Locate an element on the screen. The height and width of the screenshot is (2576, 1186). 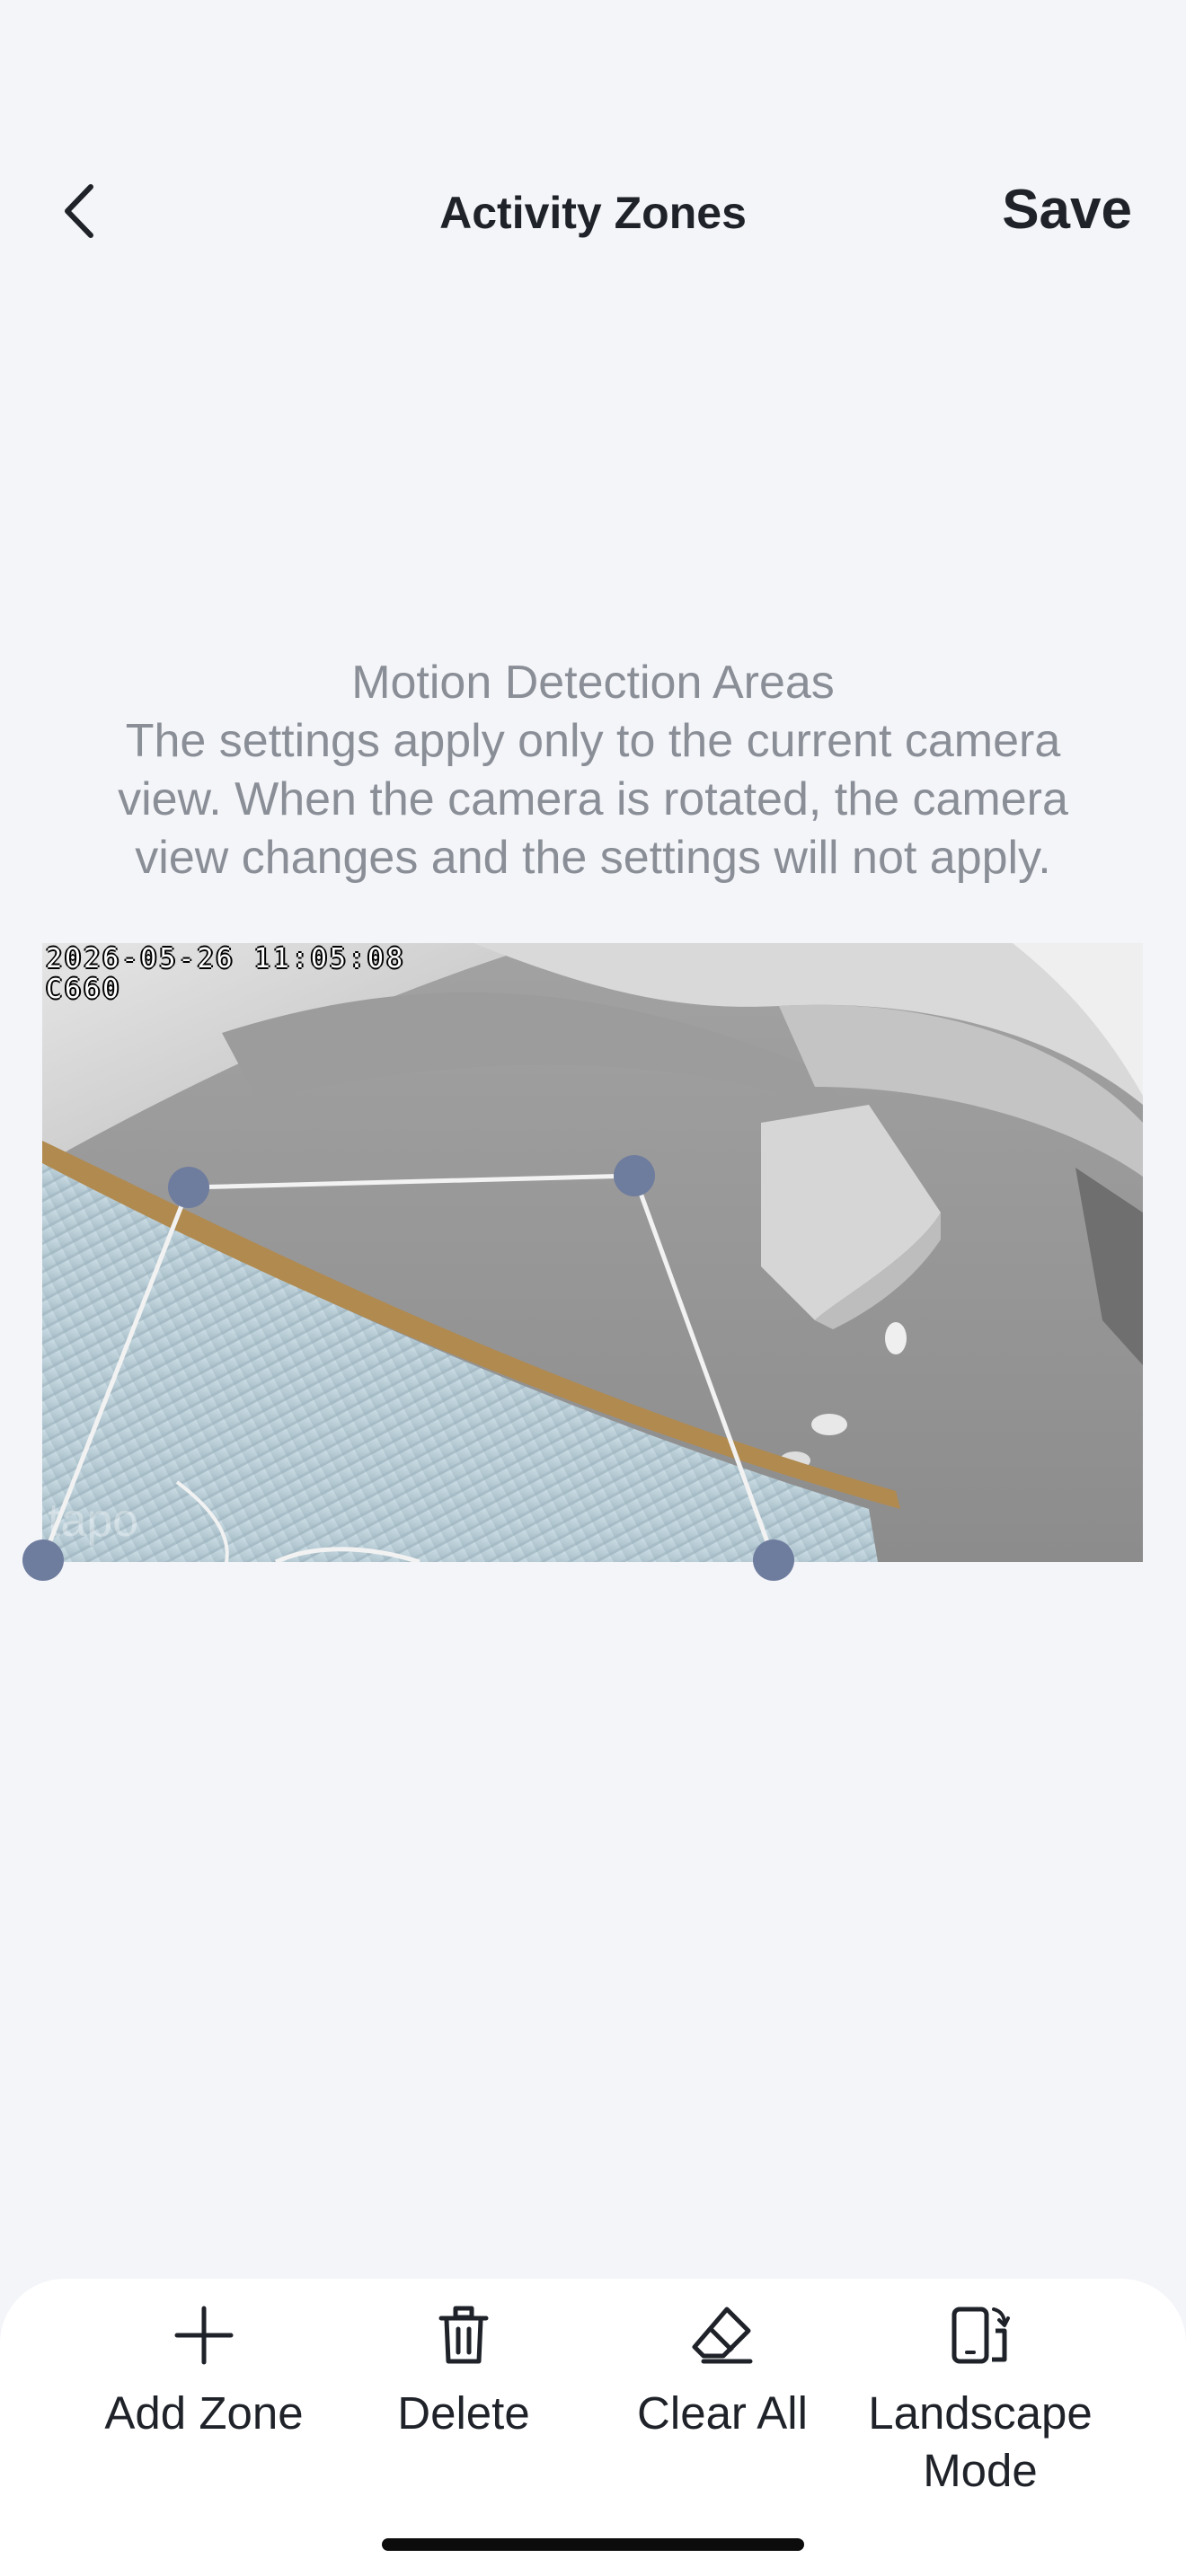
zone-handle-bottom-right is located at coordinates (773, 1560).